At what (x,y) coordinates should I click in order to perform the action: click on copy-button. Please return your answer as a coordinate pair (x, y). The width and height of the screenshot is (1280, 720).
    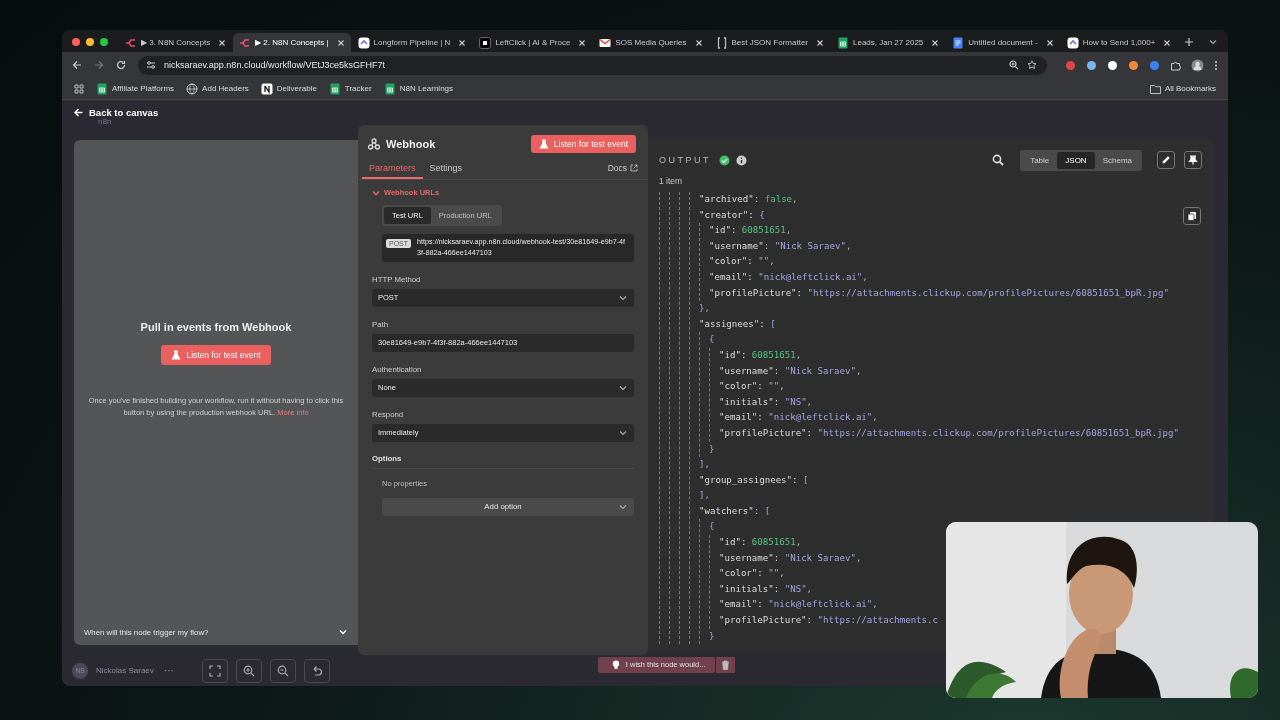
    Looking at the image, I should click on (1192, 216).